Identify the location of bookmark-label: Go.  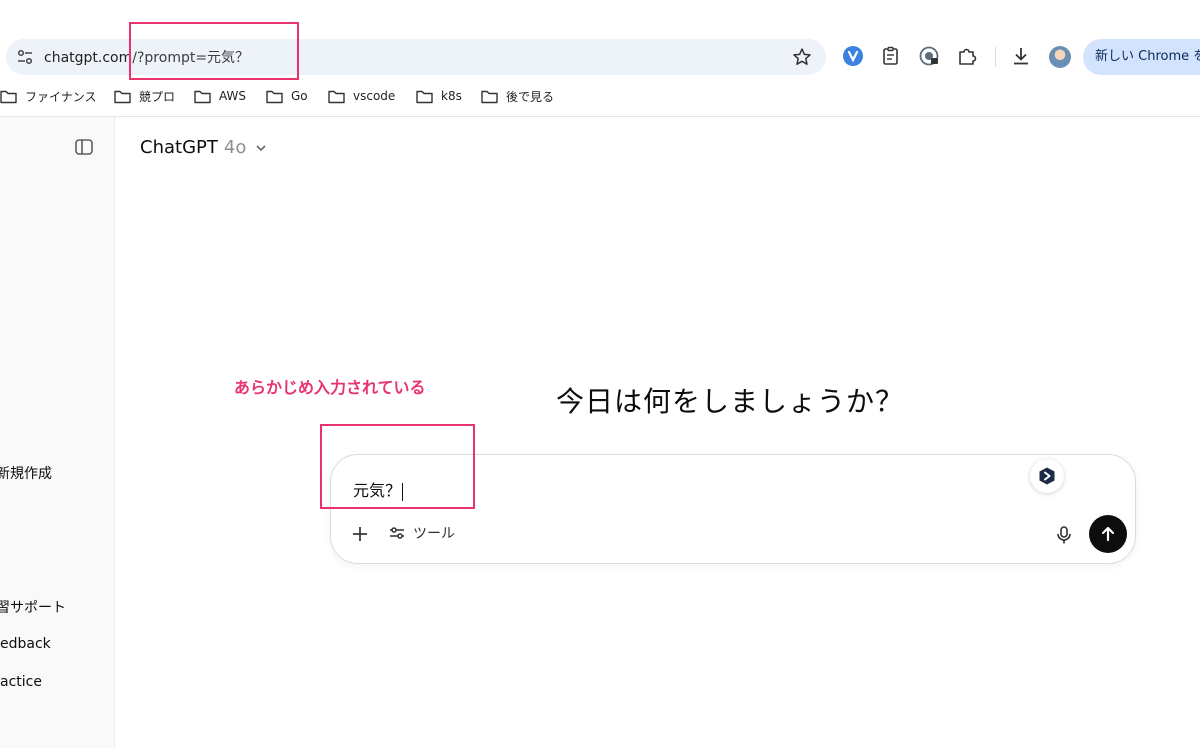
(299, 96).